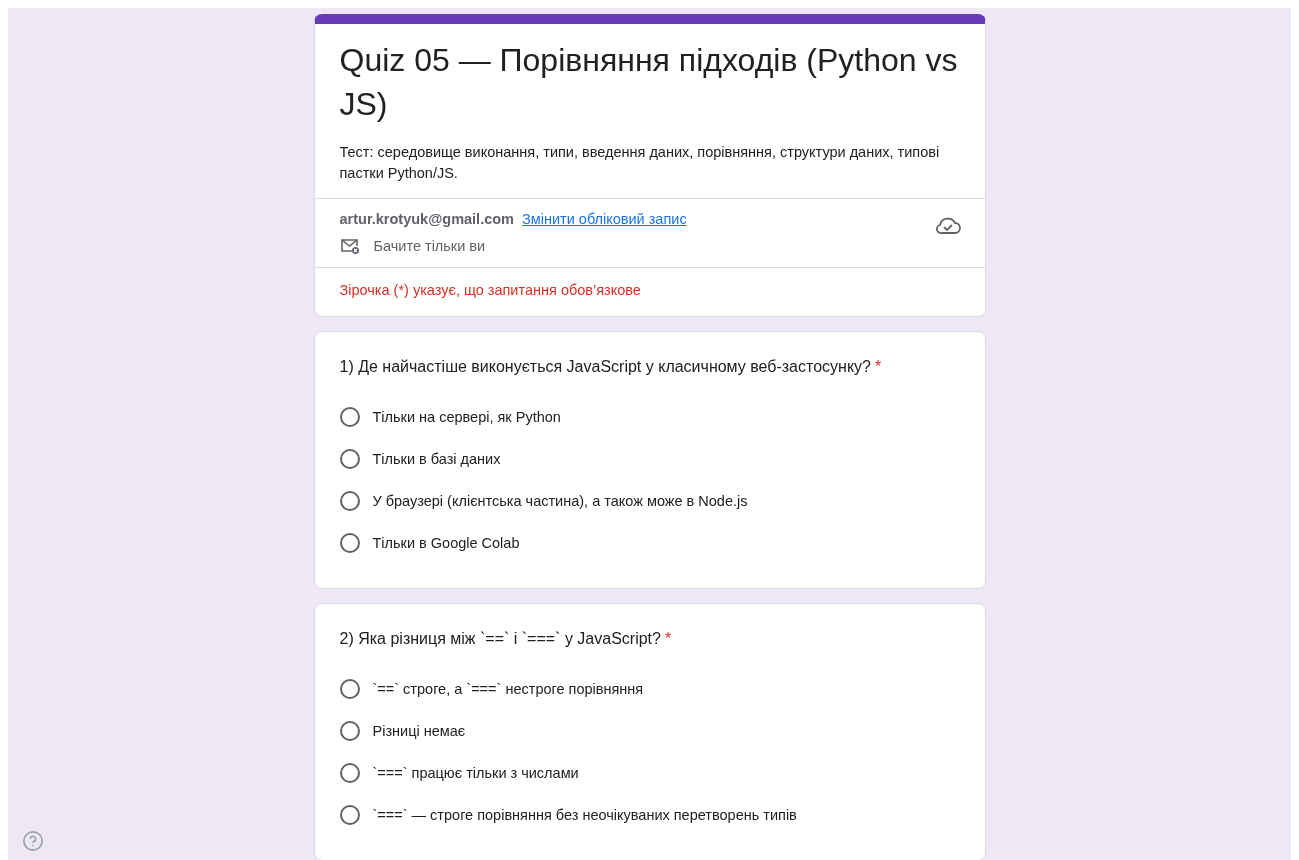 The height and width of the screenshot is (860, 1299). Describe the element at coordinates (490, 290) in the screenshot. I see `required-note: Зірочка (*) указує, що запитання обов’язкове` at that location.